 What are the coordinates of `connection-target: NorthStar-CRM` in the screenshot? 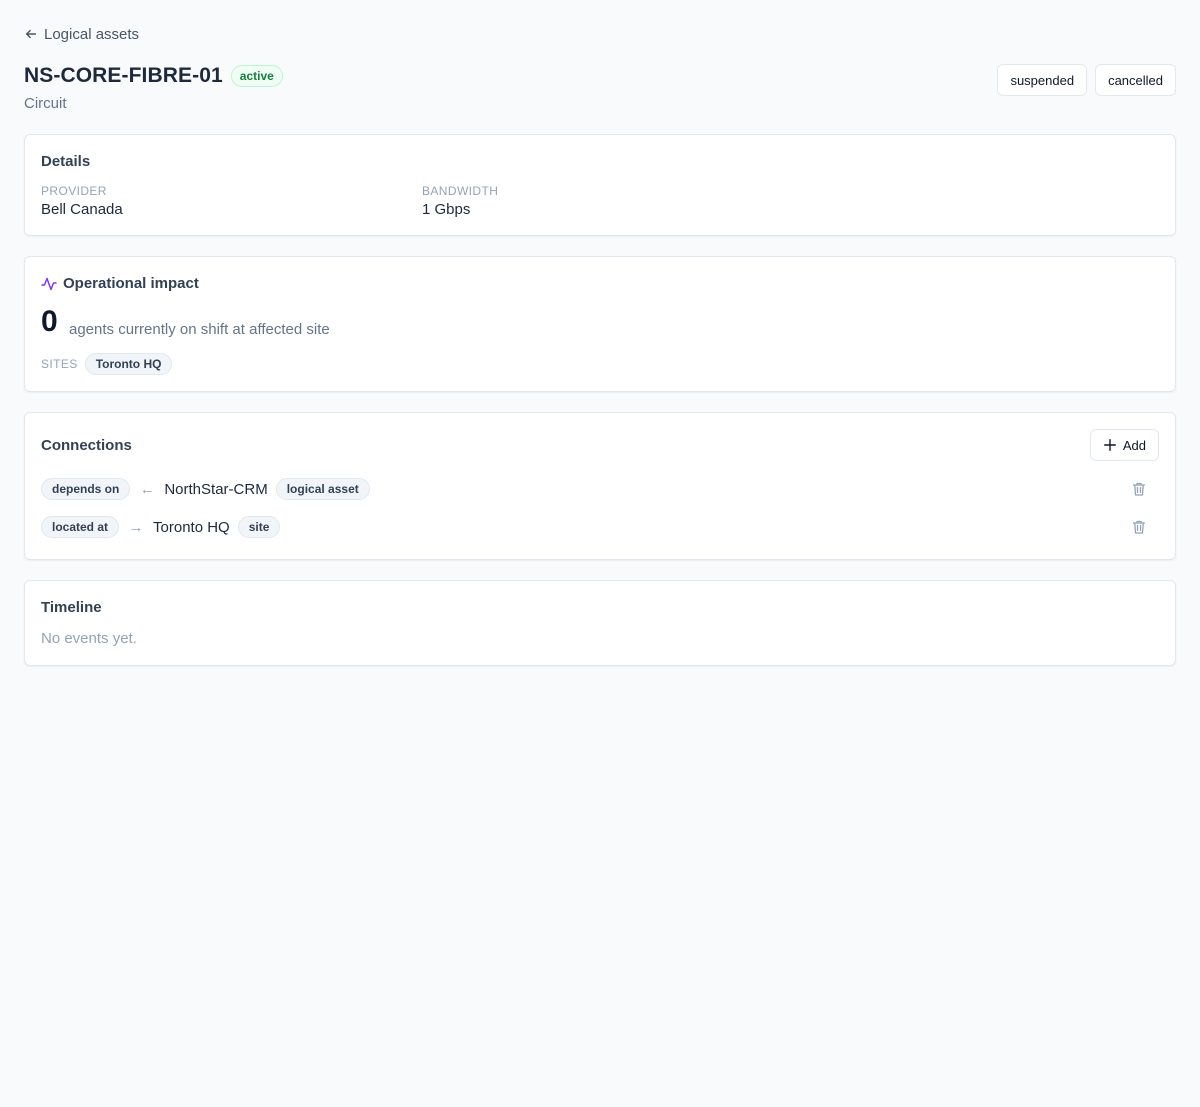 It's located at (215, 489).